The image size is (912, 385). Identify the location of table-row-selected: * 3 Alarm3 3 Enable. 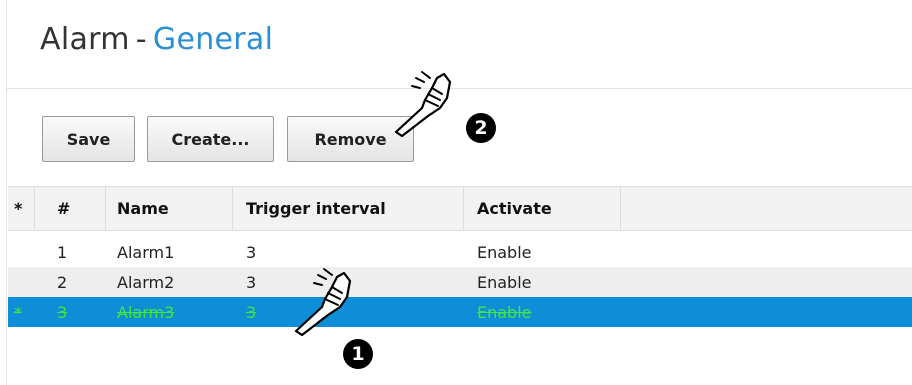
(460, 312).